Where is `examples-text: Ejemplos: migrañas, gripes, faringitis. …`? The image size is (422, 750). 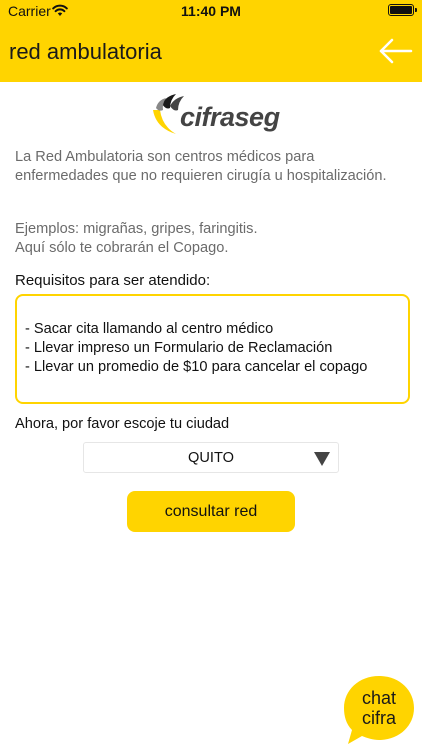 examples-text: Ejemplos: migrañas, gripes, faringitis. … is located at coordinates (212, 238).